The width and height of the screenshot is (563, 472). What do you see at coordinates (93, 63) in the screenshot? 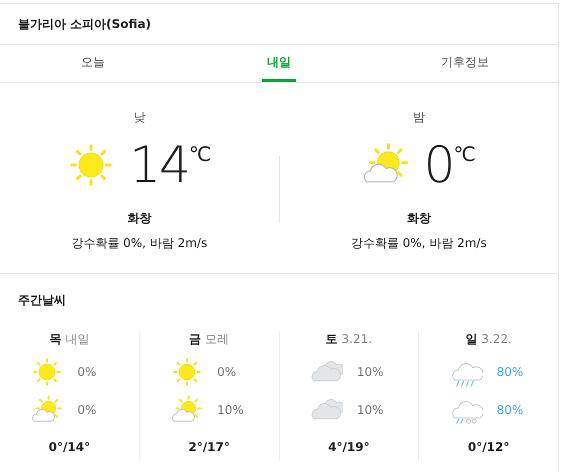
I see `tab: 오늘` at bounding box center [93, 63].